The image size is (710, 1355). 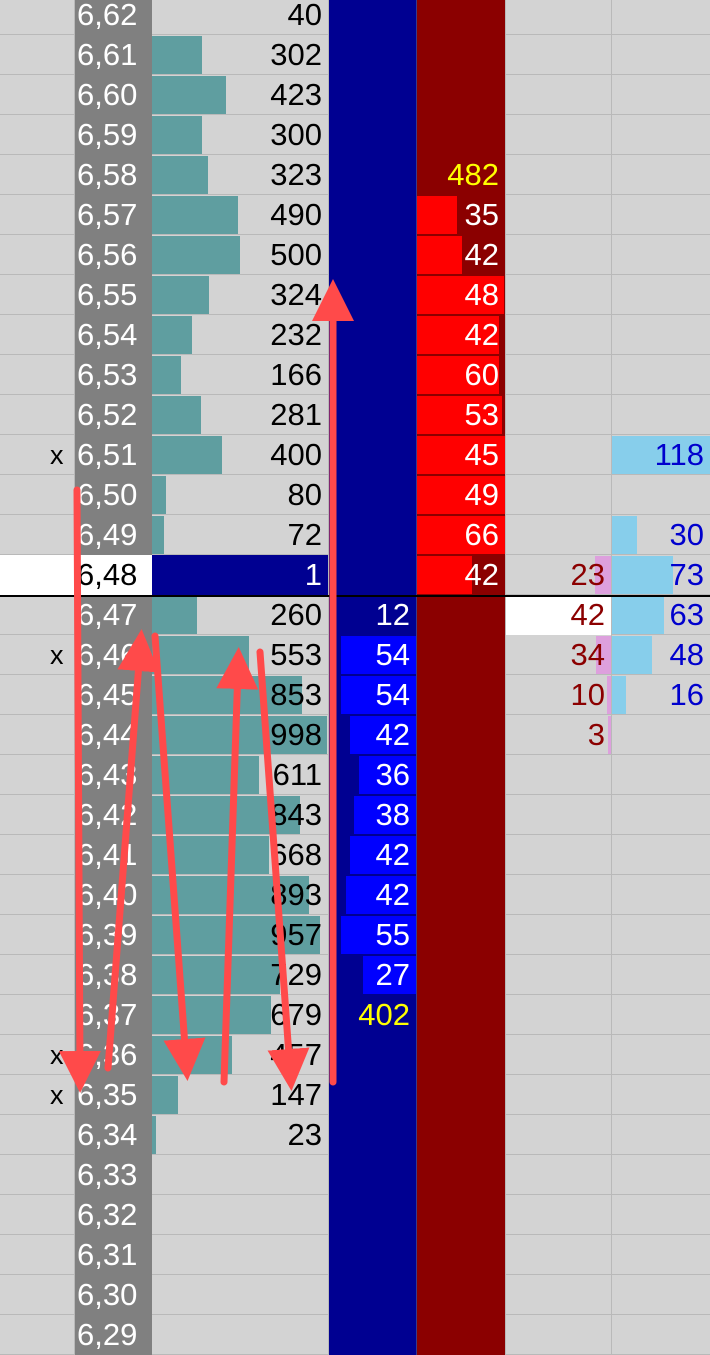 What do you see at coordinates (113, 735) in the screenshot?
I see `price-cell: 6,44` at bounding box center [113, 735].